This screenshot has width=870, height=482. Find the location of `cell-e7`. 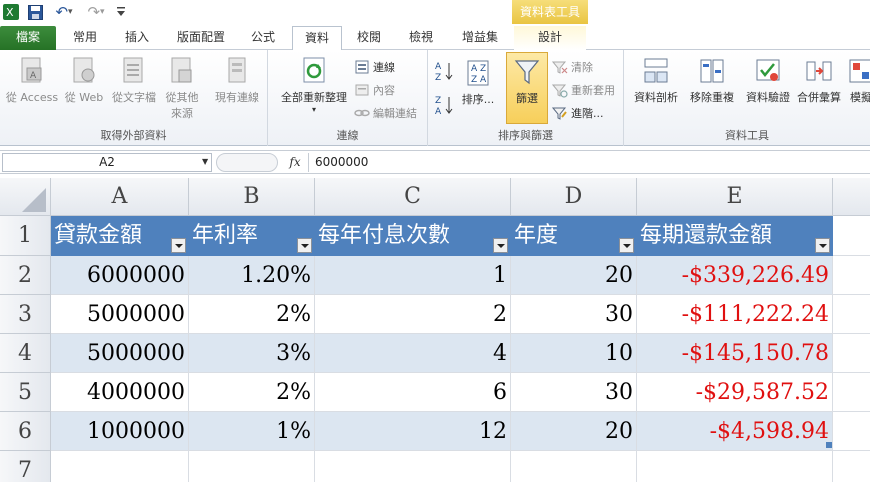

cell-e7 is located at coordinates (735, 466).